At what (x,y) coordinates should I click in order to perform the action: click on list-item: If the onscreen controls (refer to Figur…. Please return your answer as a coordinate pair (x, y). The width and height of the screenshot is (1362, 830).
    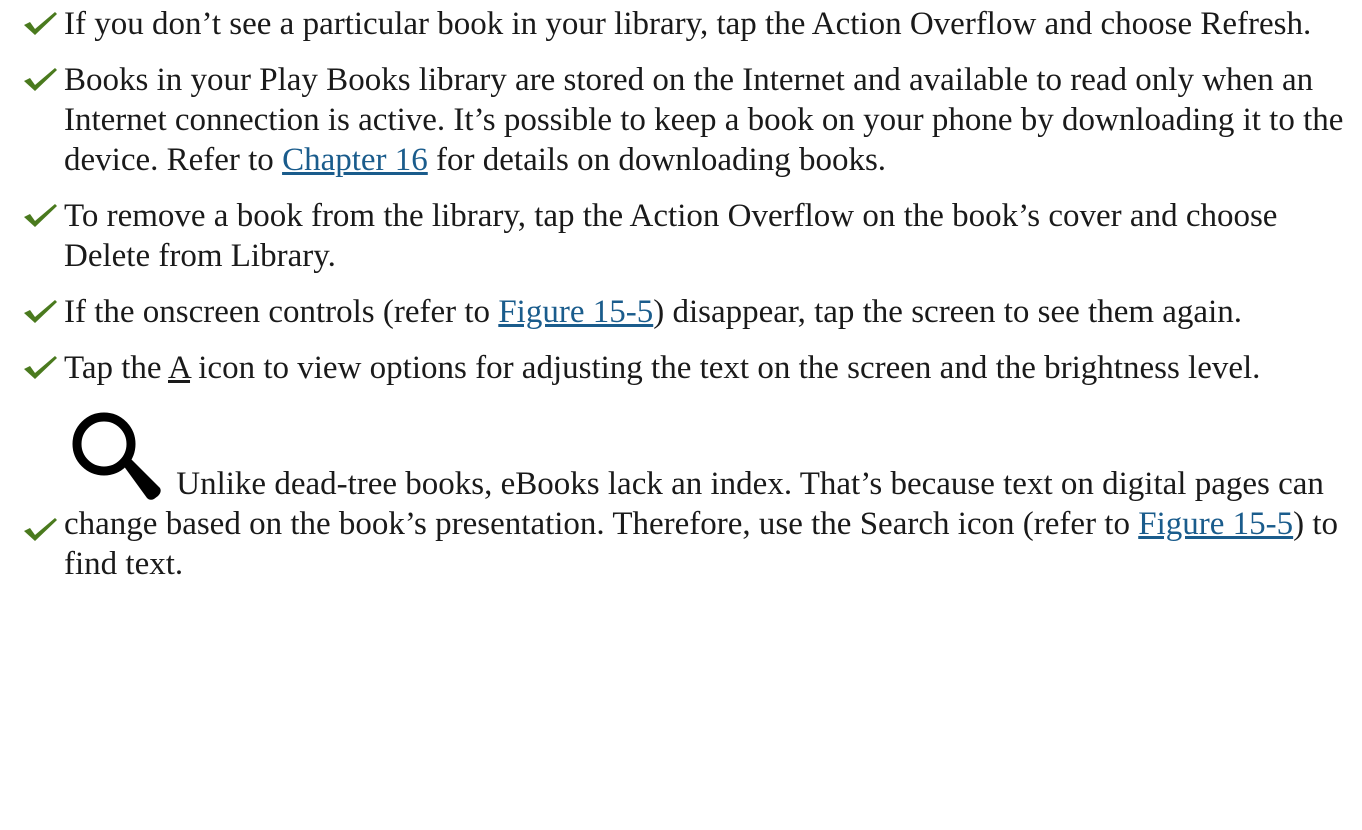
    Looking at the image, I should click on (687, 312).